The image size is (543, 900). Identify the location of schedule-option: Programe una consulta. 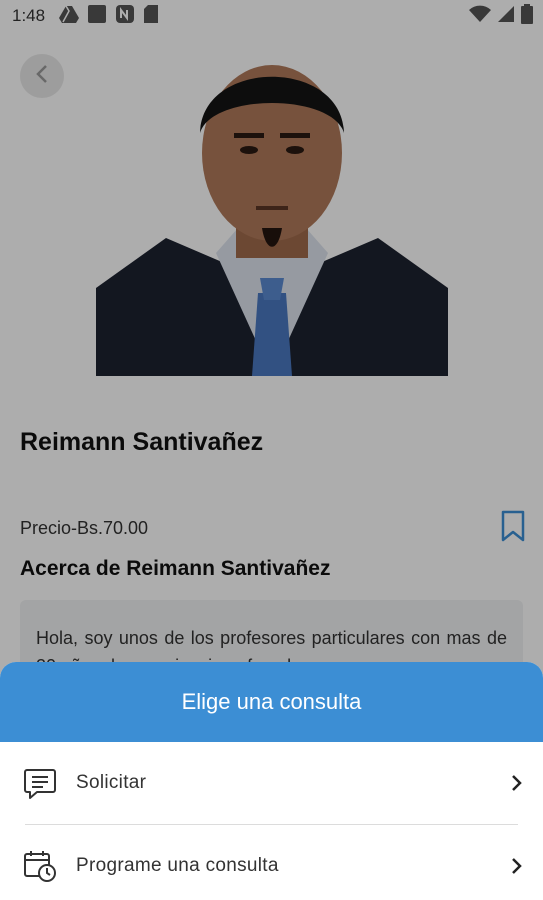
(271, 862).